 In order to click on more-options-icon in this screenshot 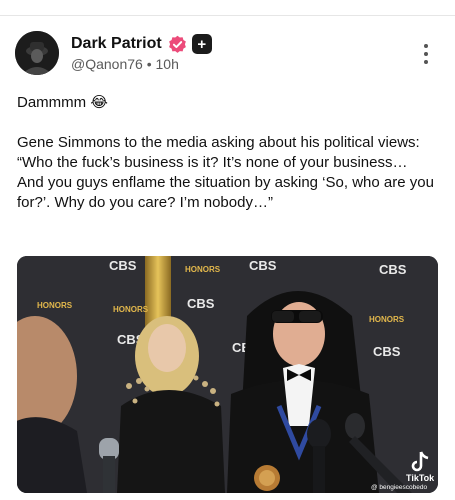, I will do `click(426, 54)`.